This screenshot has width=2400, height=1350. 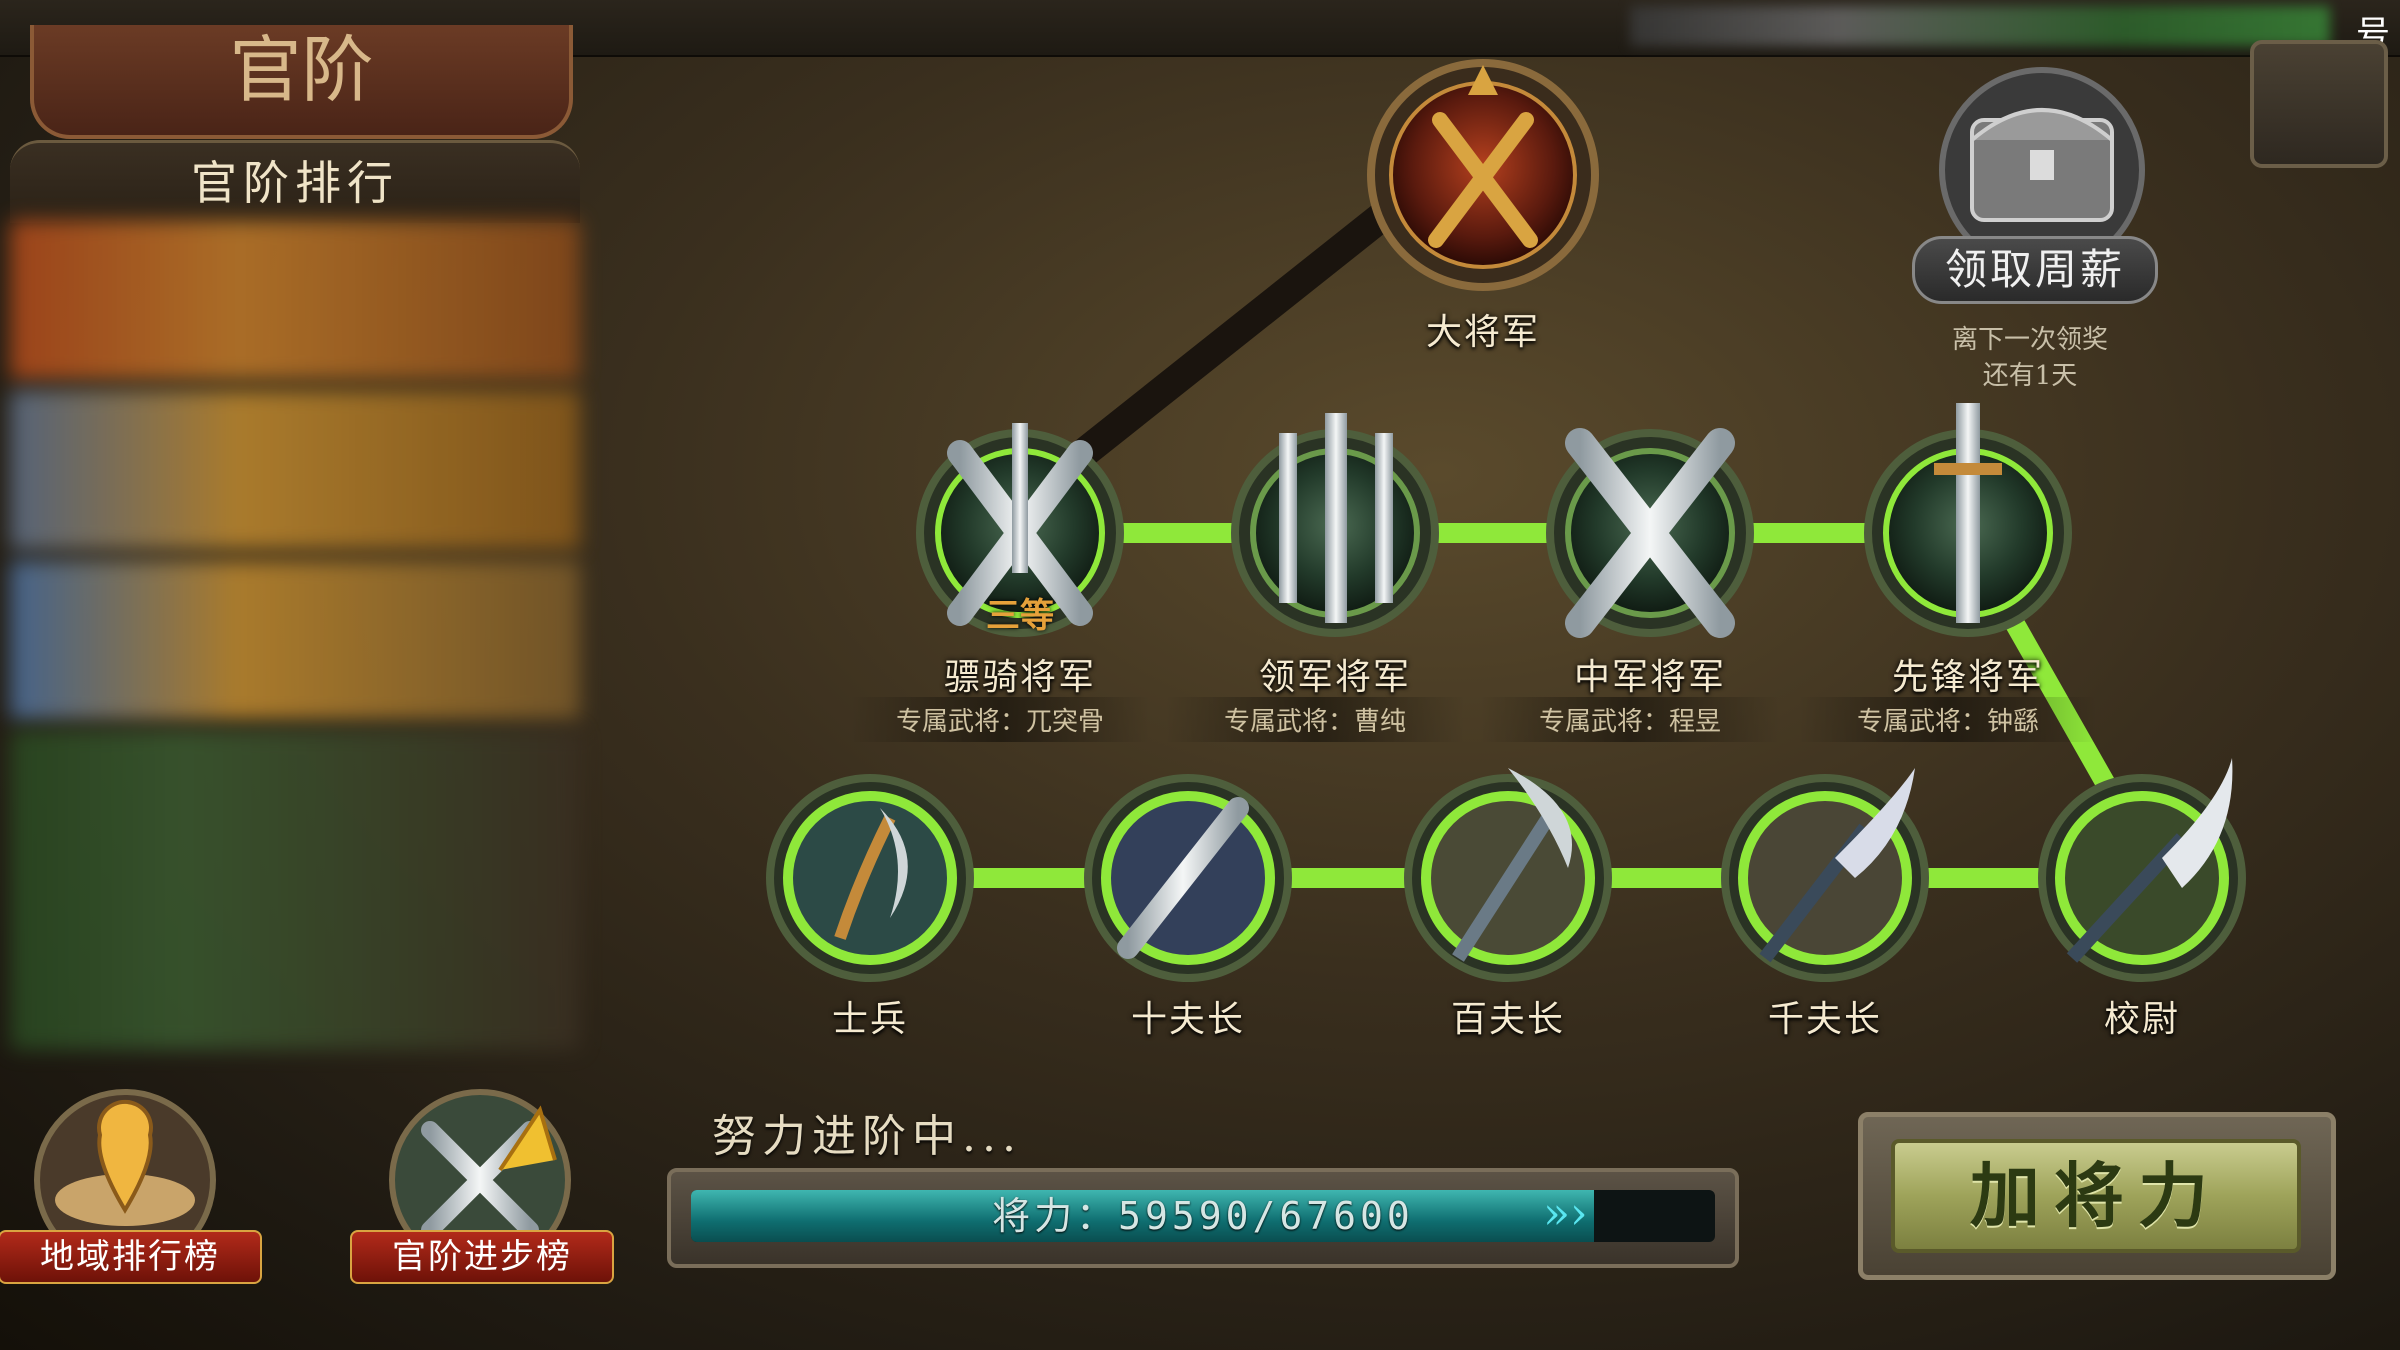 What do you see at coordinates (1825, 1016) in the screenshot?
I see `rank-label: 千夫长` at bounding box center [1825, 1016].